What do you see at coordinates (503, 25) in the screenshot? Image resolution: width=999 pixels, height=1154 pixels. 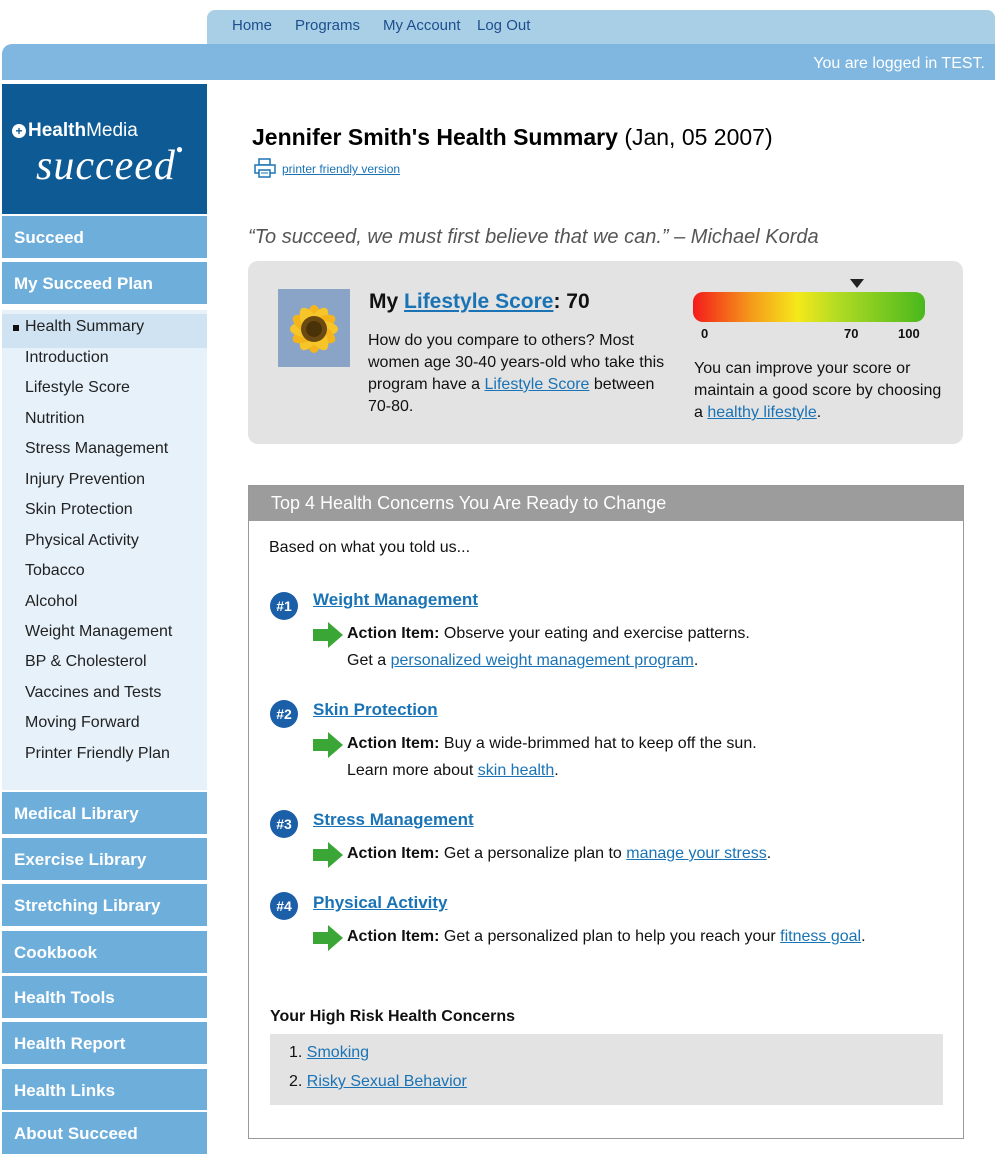 I see `nav-log-out-link: Log Out` at bounding box center [503, 25].